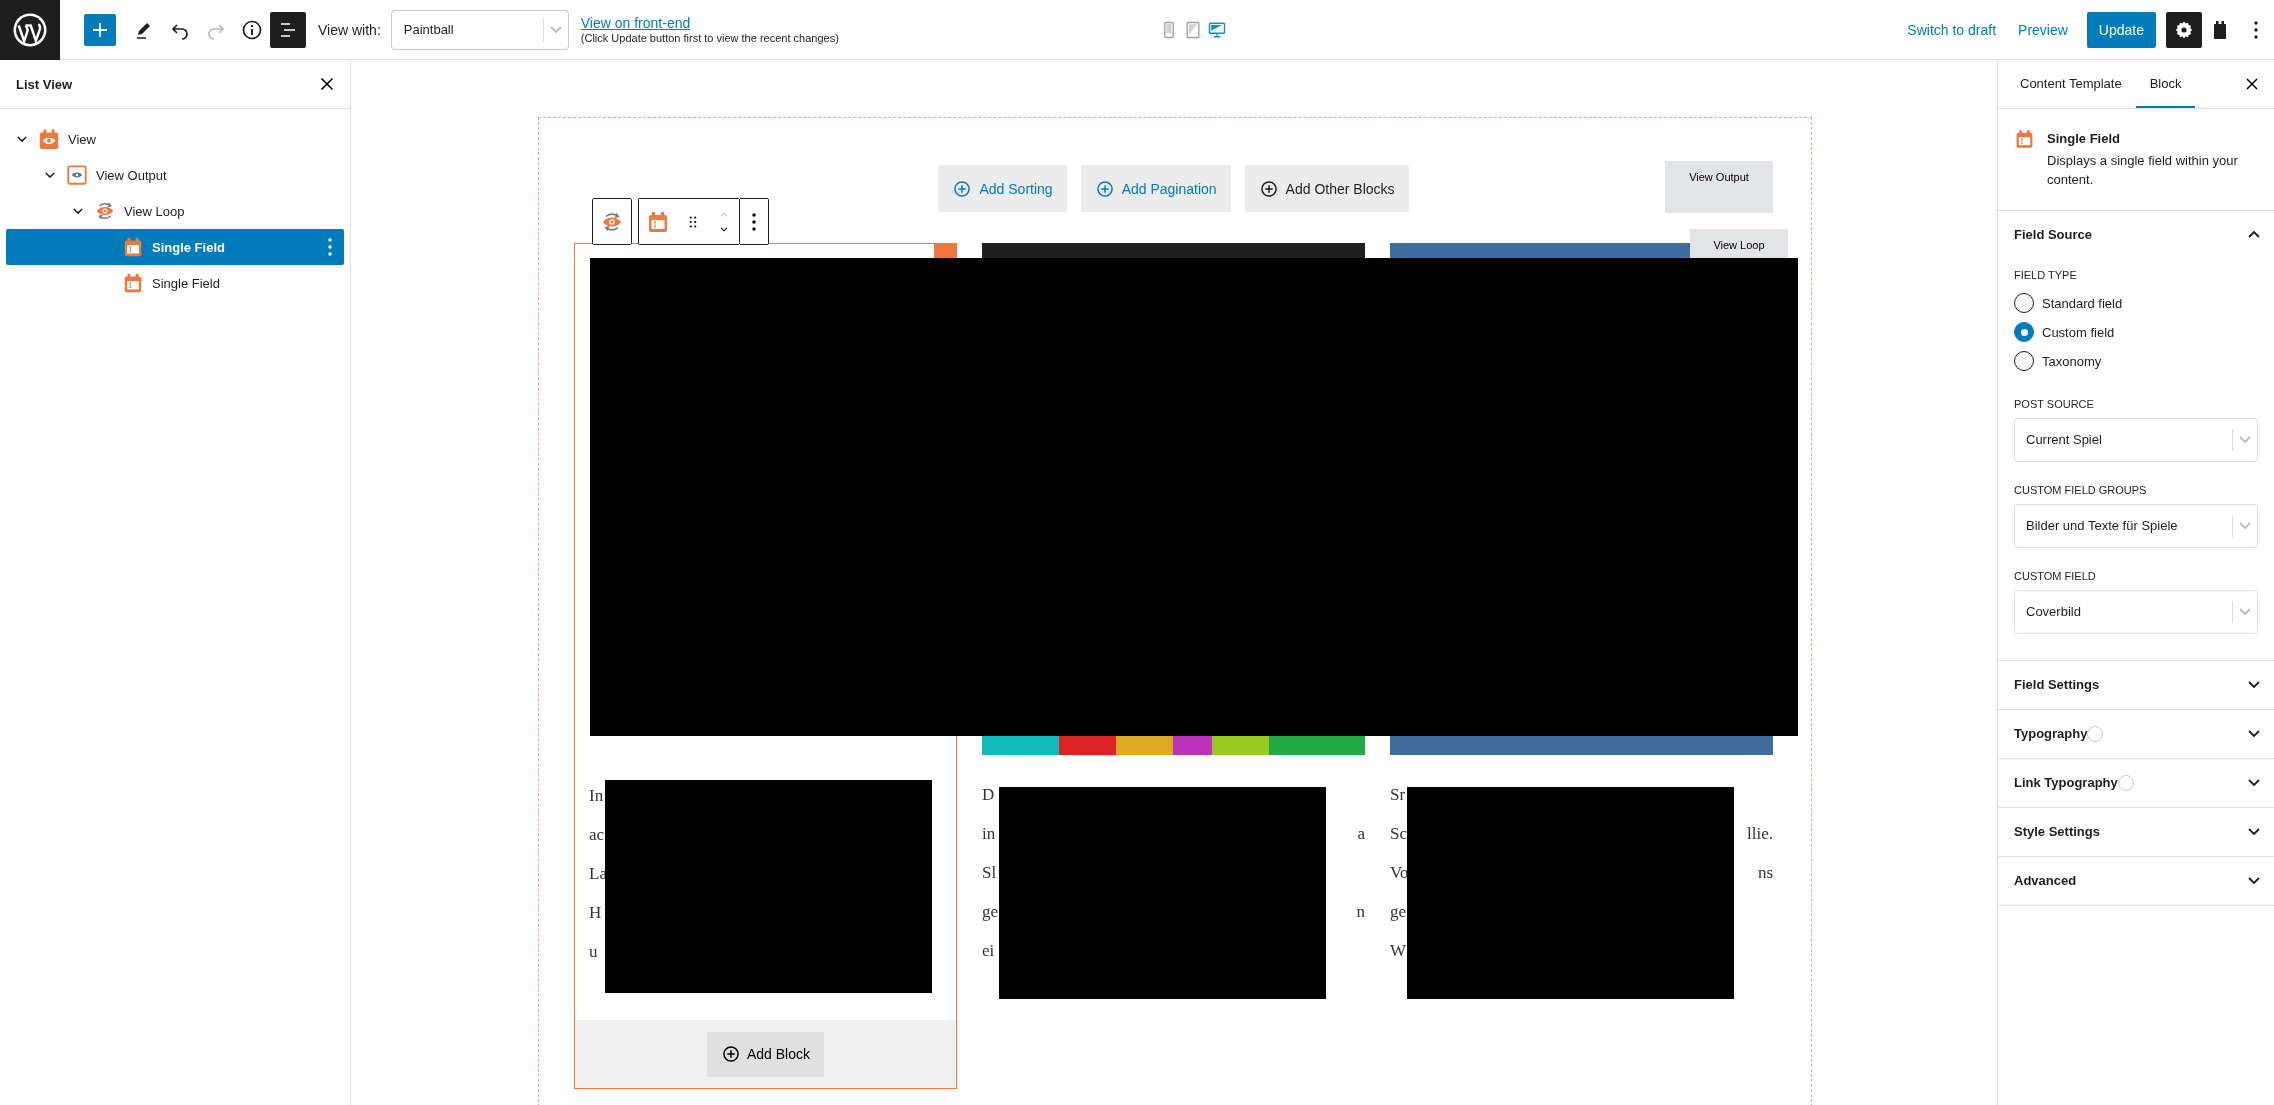 The width and height of the screenshot is (2274, 1105). Describe the element at coordinates (709, 38) in the screenshot. I see `update-note: (Click Update button first to view the recent changes)` at that location.